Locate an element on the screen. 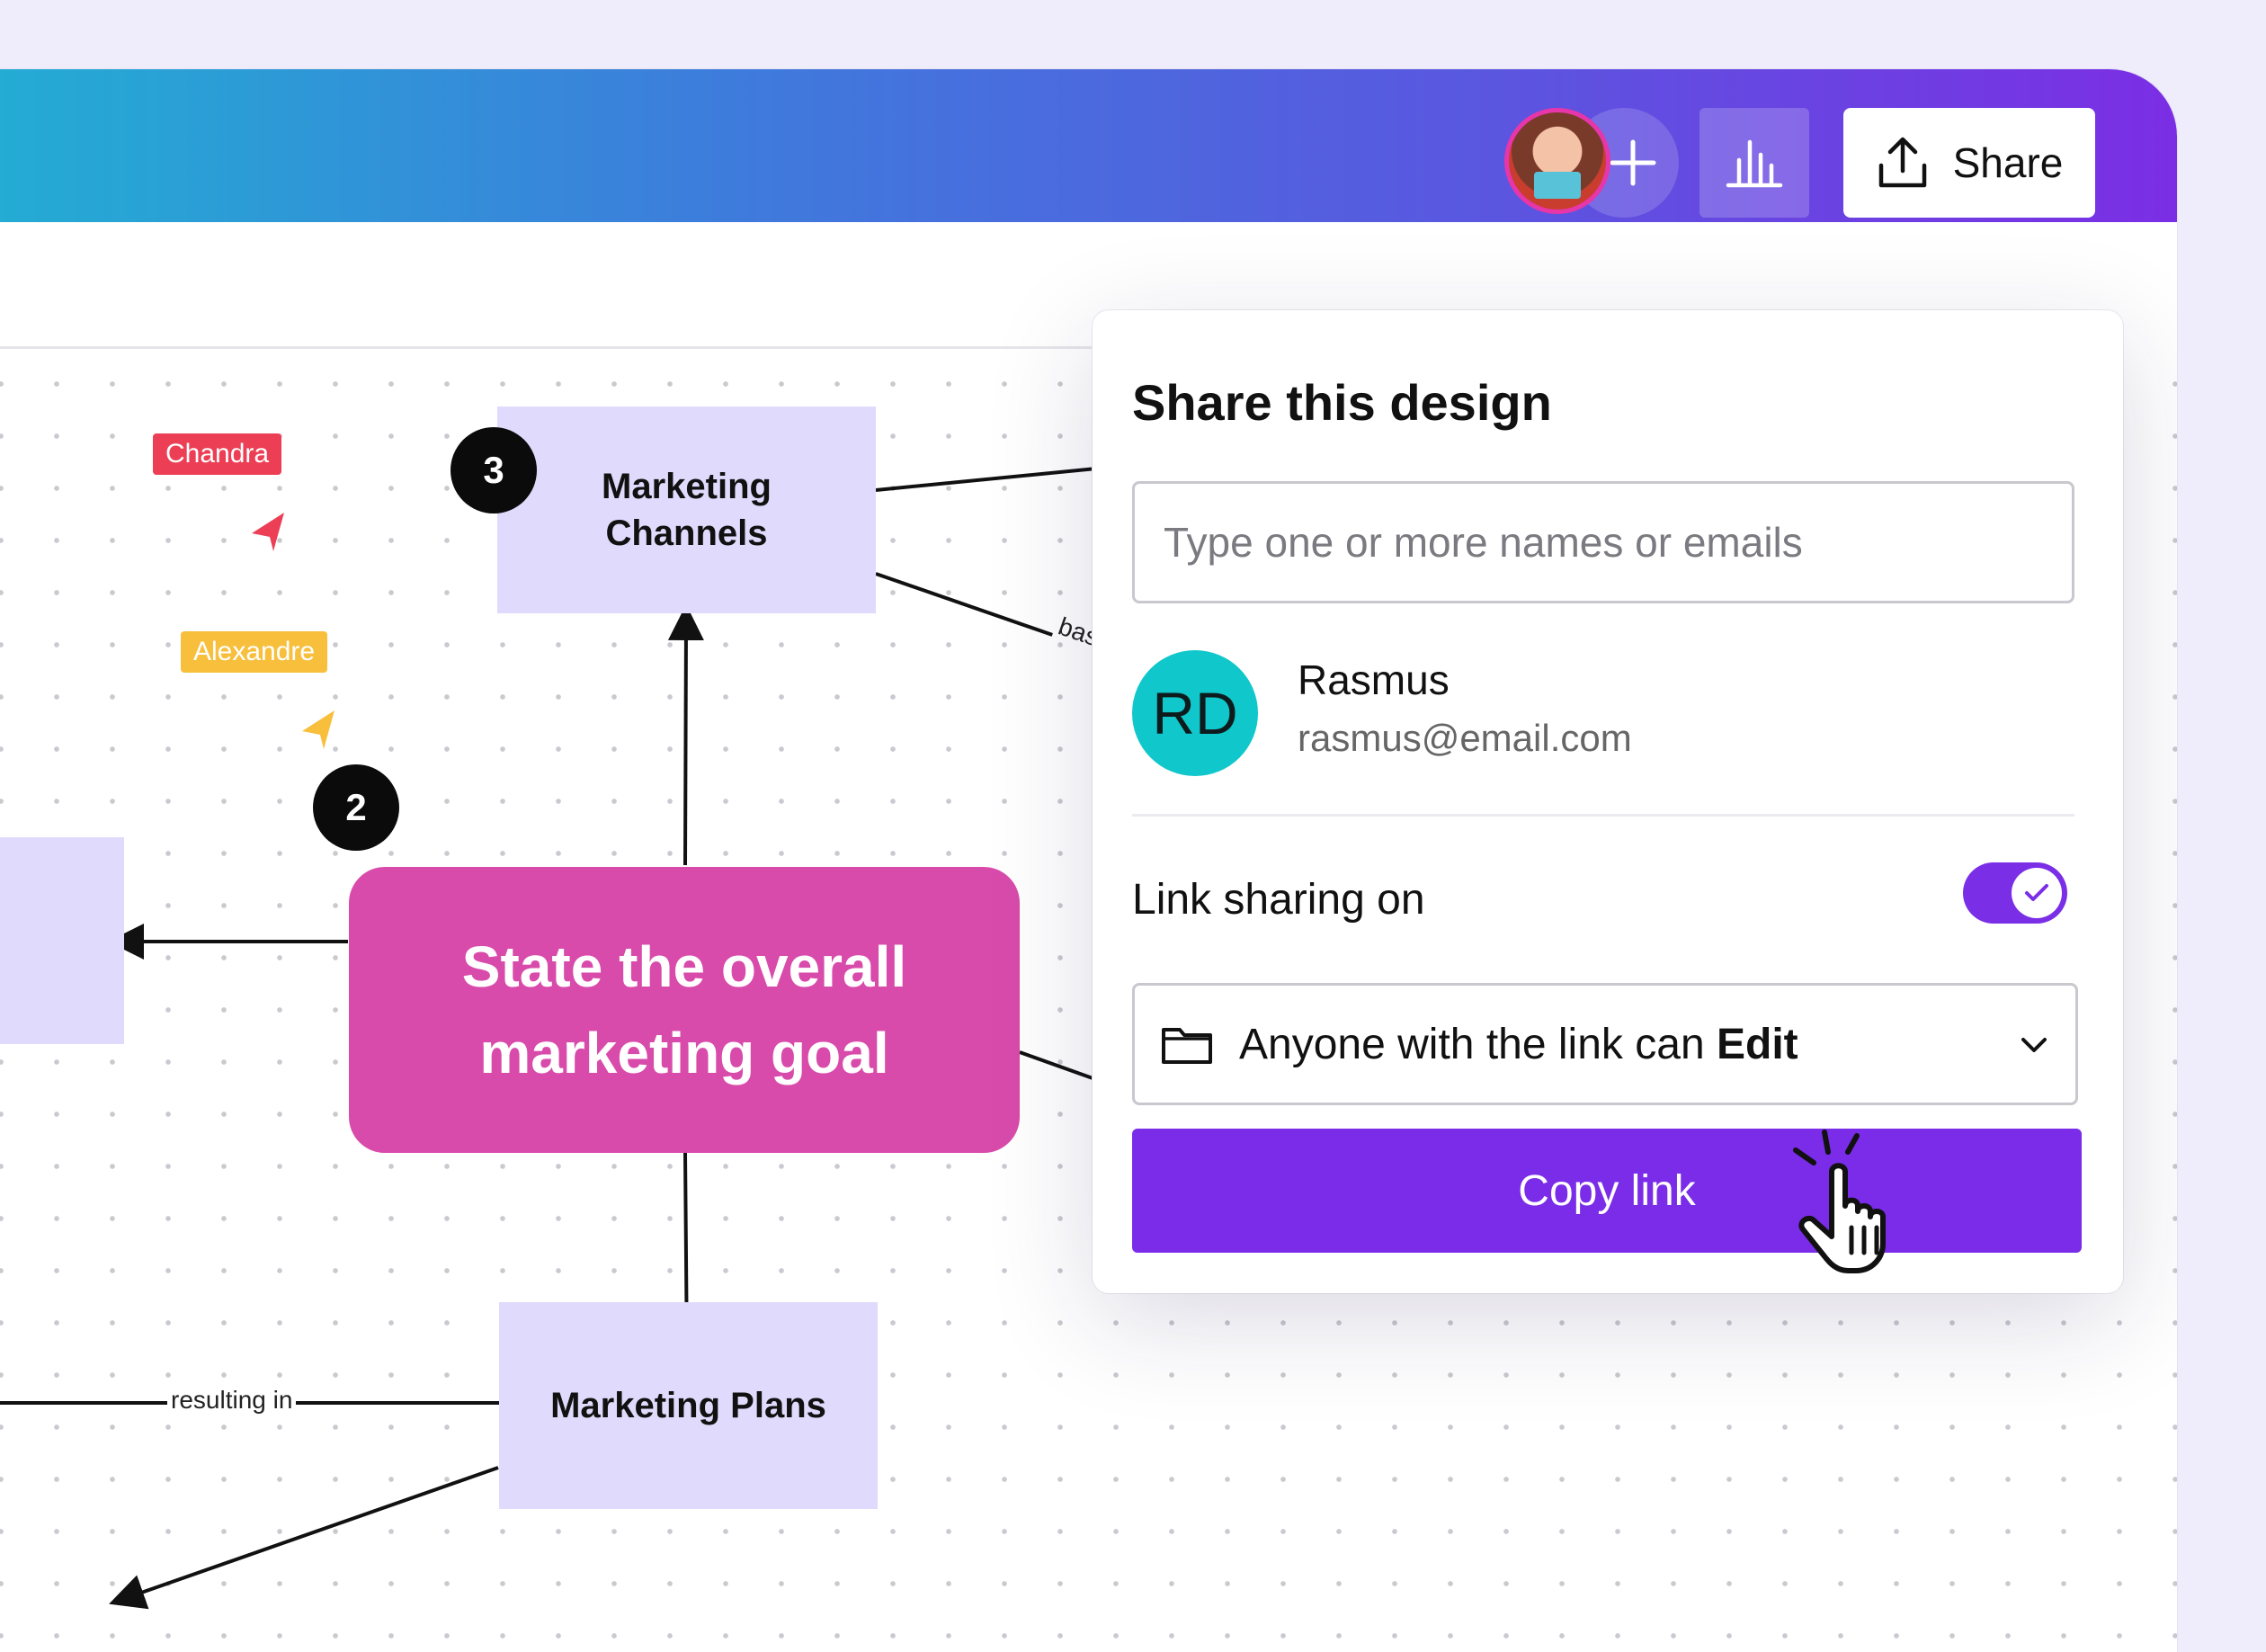 This screenshot has width=2266, height=1652. step-badge-3: 3 is located at coordinates (494, 470).